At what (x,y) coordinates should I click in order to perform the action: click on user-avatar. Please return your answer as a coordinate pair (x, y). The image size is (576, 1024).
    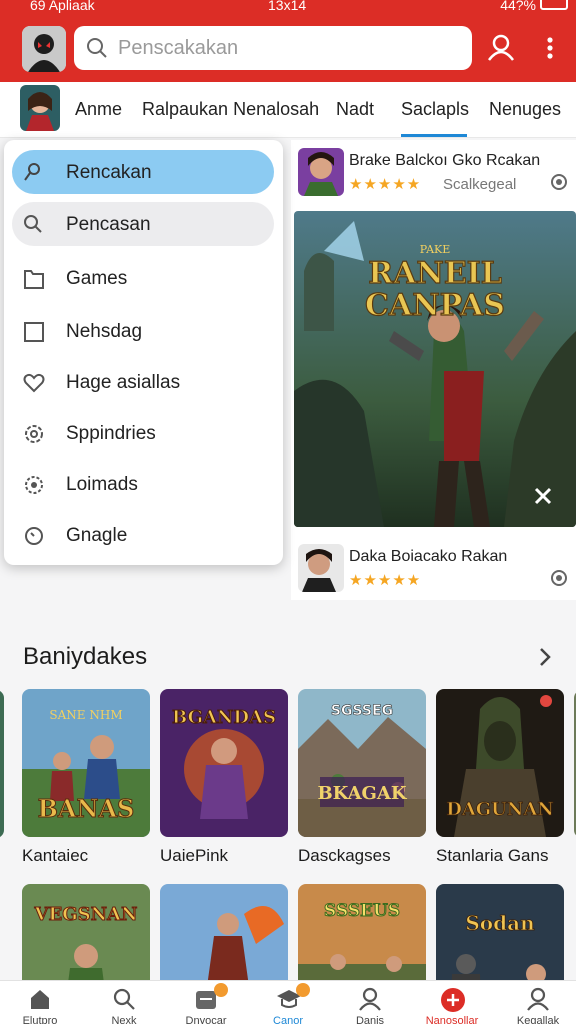
    Looking at the image, I should click on (44, 49).